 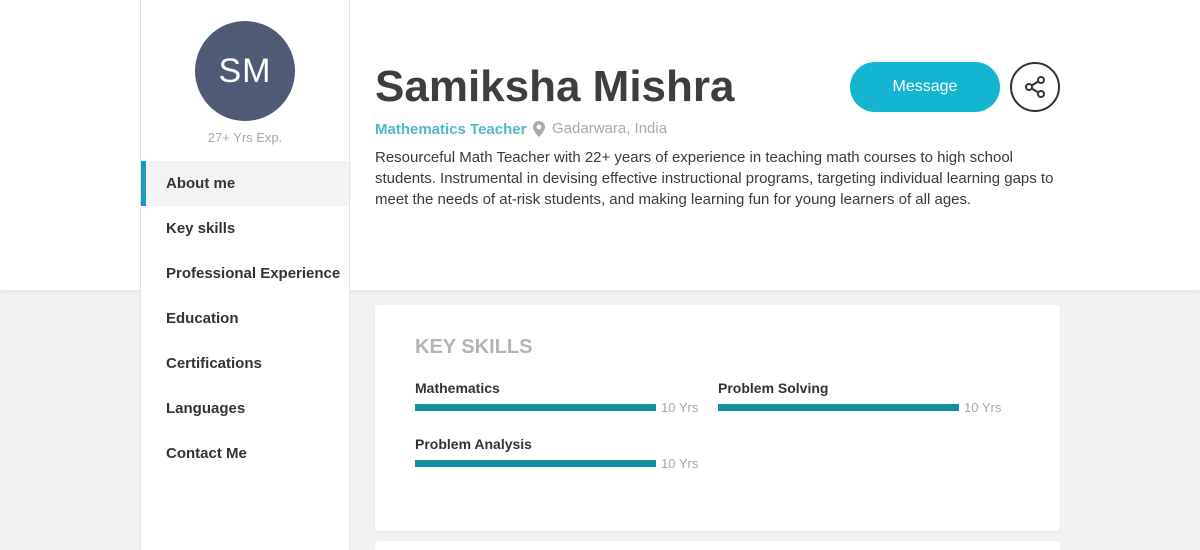 I want to click on key-skills-title: KEY SKILLS, so click(x=474, y=347).